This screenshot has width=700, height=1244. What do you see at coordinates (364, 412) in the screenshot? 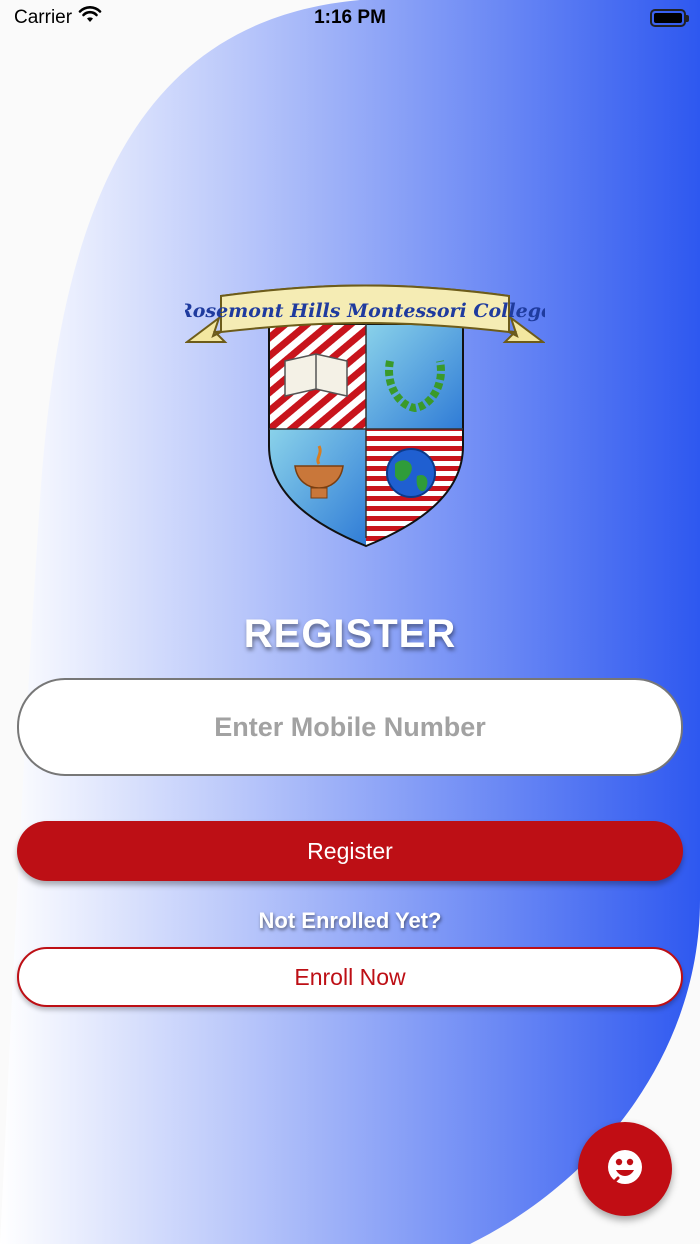
I see `college-crest-logo: Rosemont Hills Montessori College` at bounding box center [364, 412].